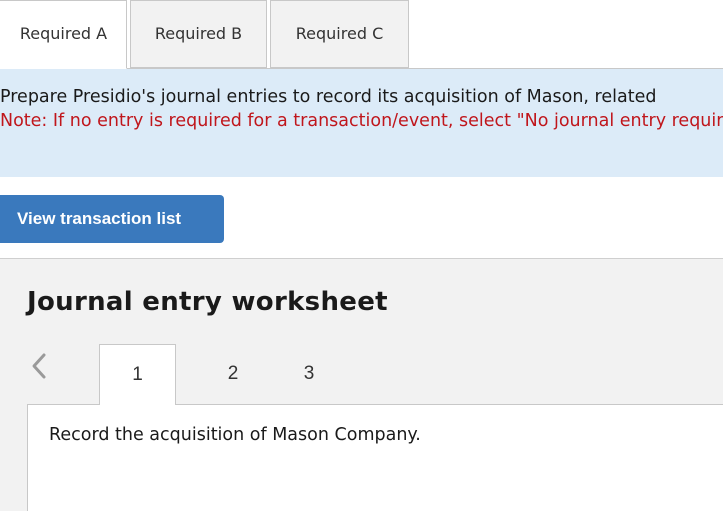 The width and height of the screenshot is (723, 511). I want to click on required-tabs: Required A Required B Required C, so click(361, 34).